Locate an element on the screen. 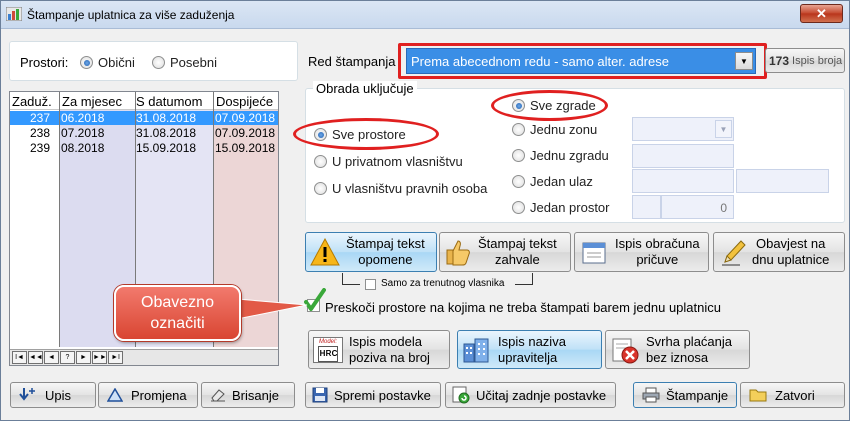 The width and height of the screenshot is (850, 421). ucitaj-postavke-button: Učitaj zadnje postavke is located at coordinates (530, 395).